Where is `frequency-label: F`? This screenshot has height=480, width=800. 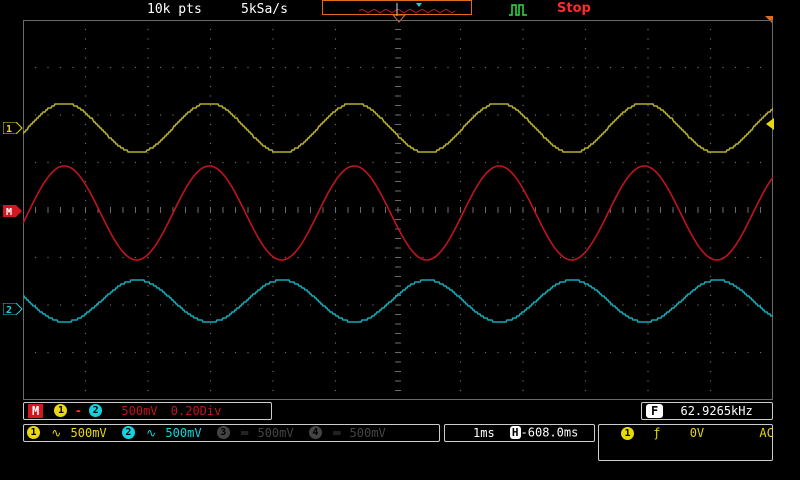
frequency-label: F is located at coordinates (655, 410).